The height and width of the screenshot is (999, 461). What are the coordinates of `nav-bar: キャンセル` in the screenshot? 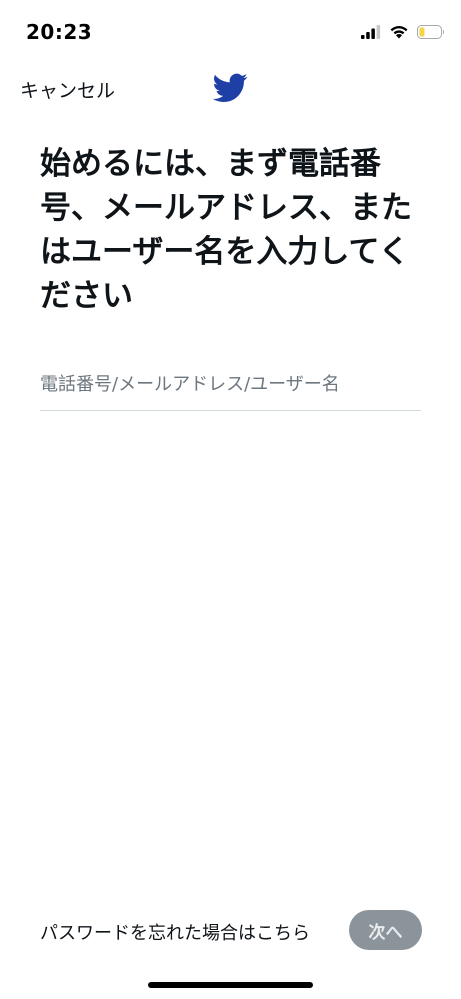 It's located at (230, 88).